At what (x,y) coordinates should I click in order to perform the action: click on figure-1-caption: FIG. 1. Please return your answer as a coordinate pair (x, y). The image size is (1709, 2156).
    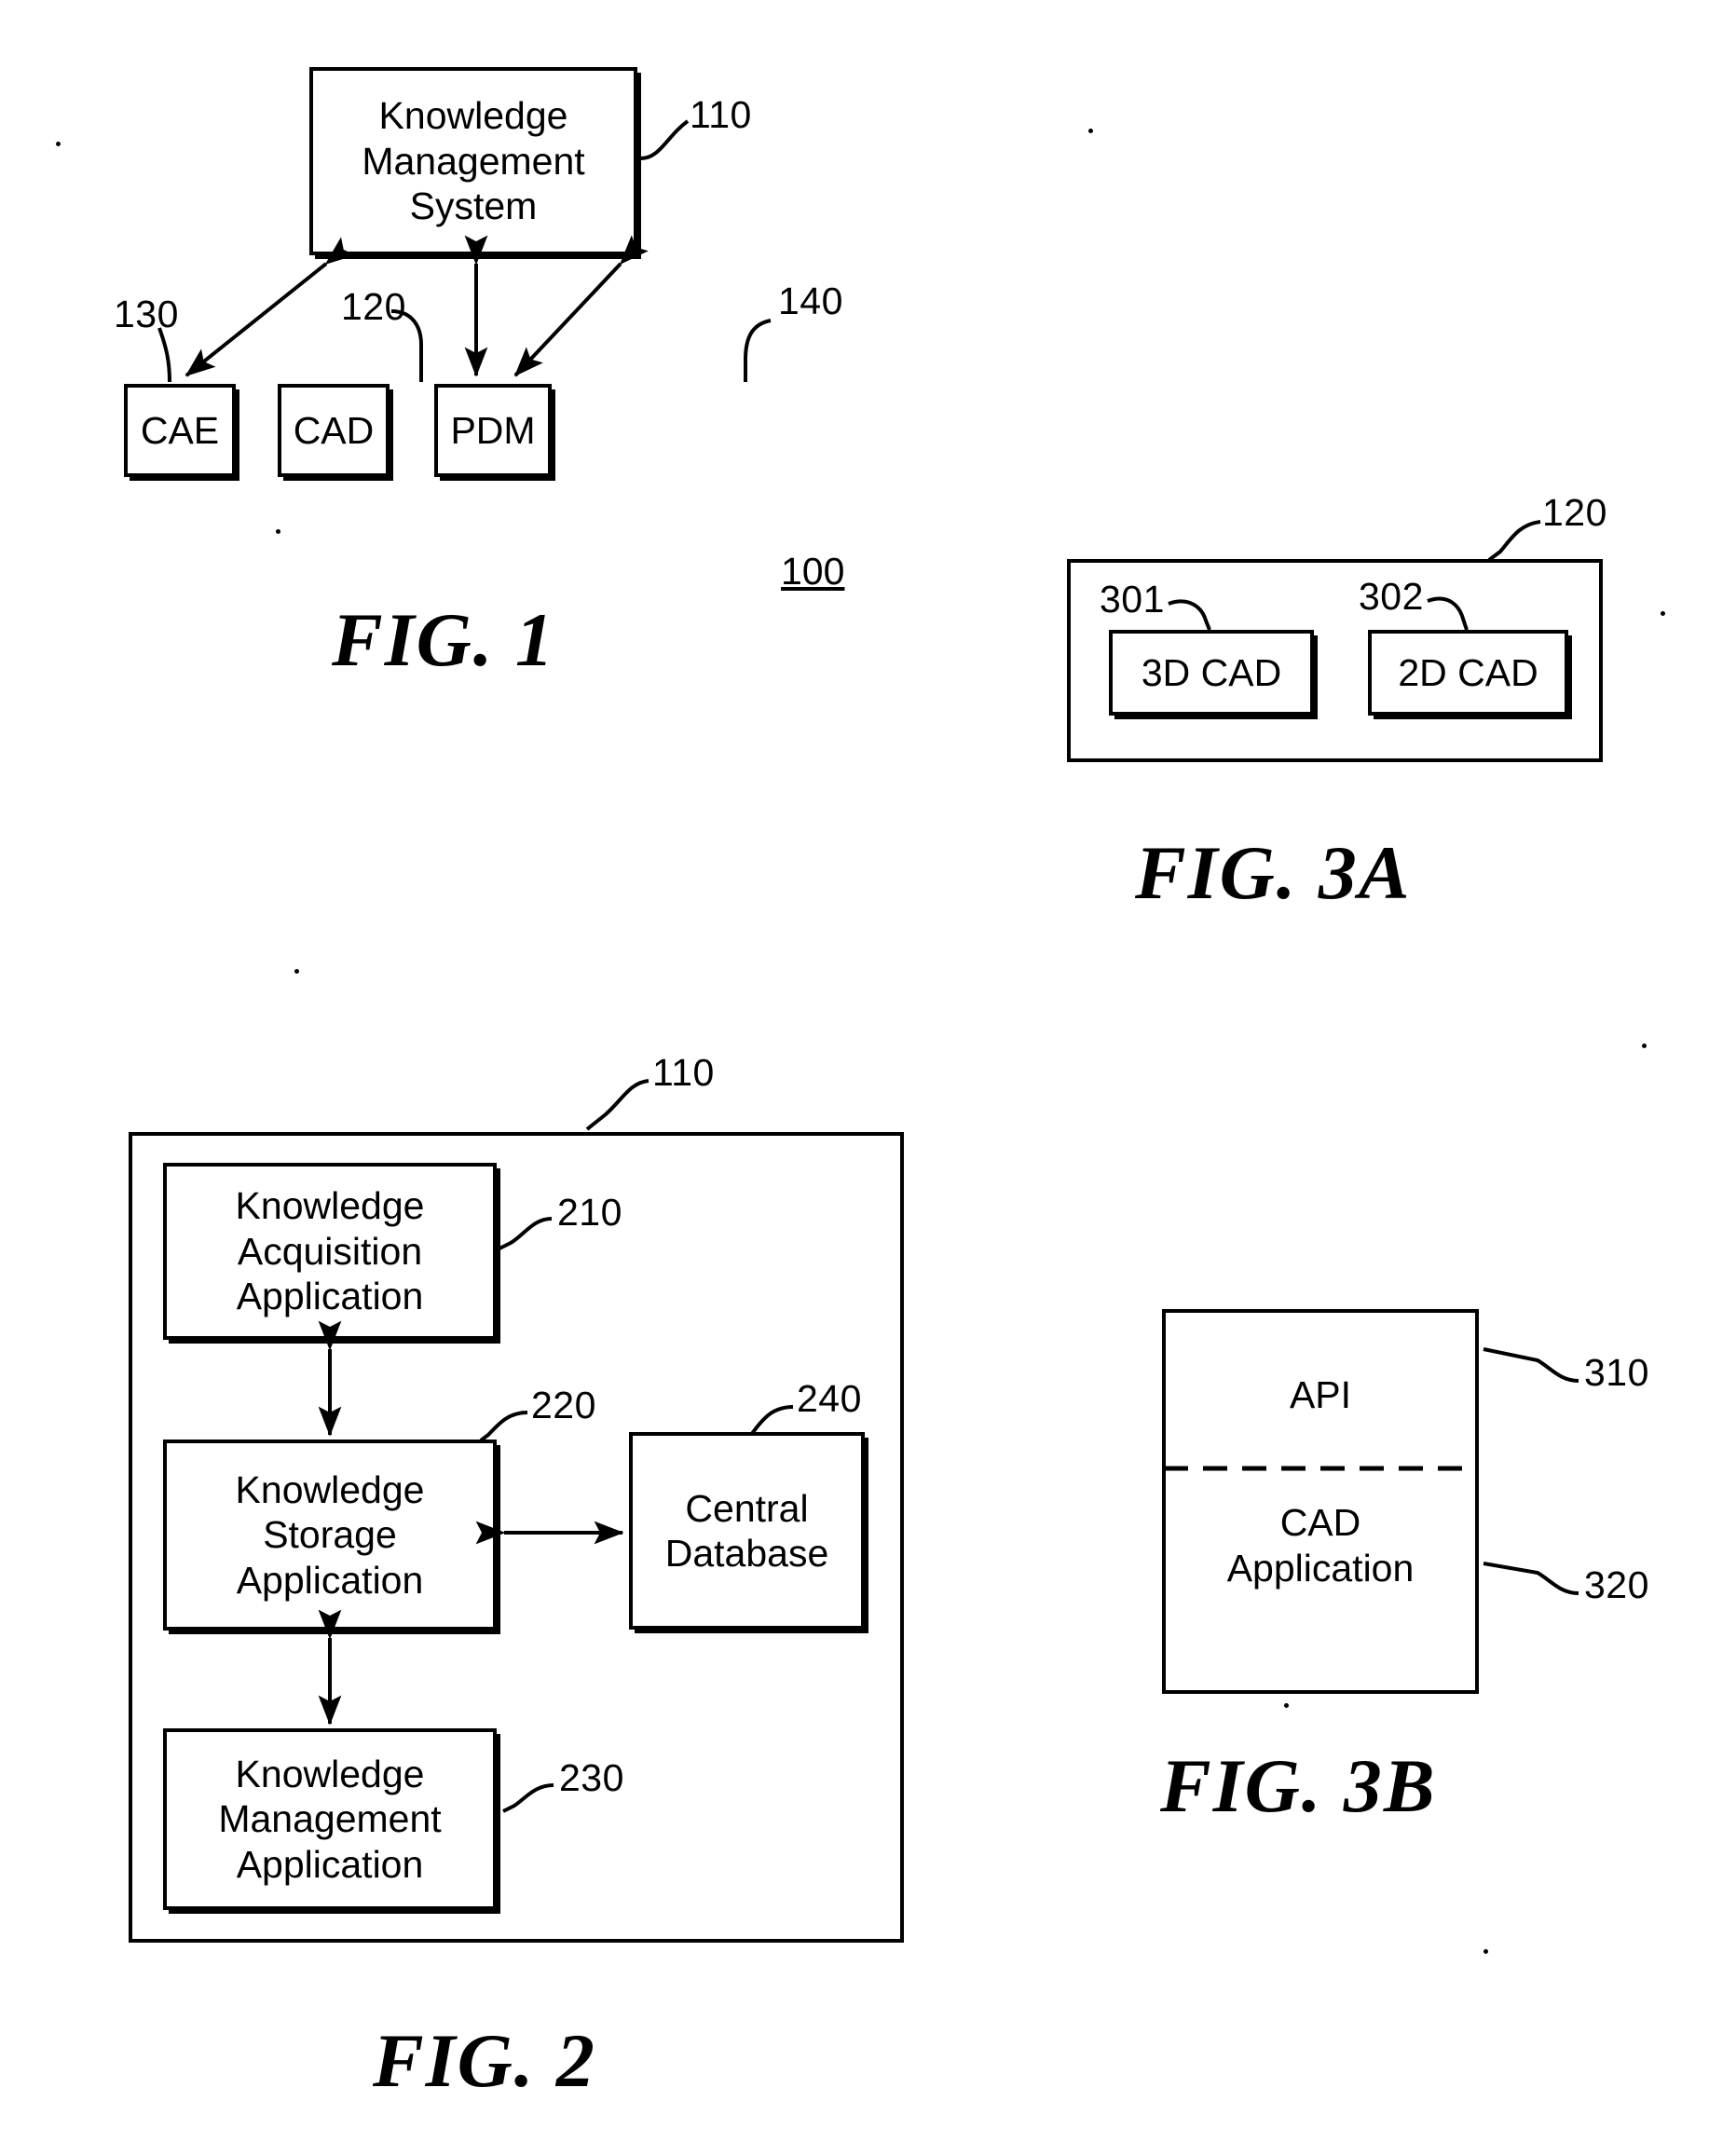
    Looking at the image, I should click on (443, 639).